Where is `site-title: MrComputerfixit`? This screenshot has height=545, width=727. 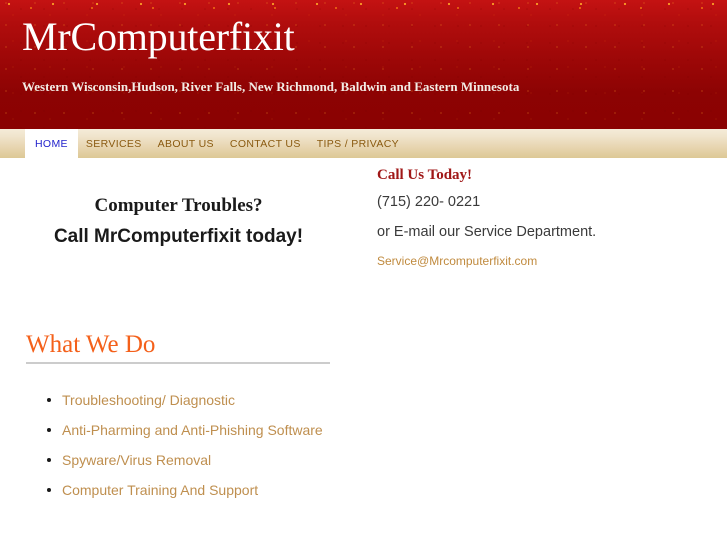
site-title: MrComputerfixit is located at coordinates (158, 36).